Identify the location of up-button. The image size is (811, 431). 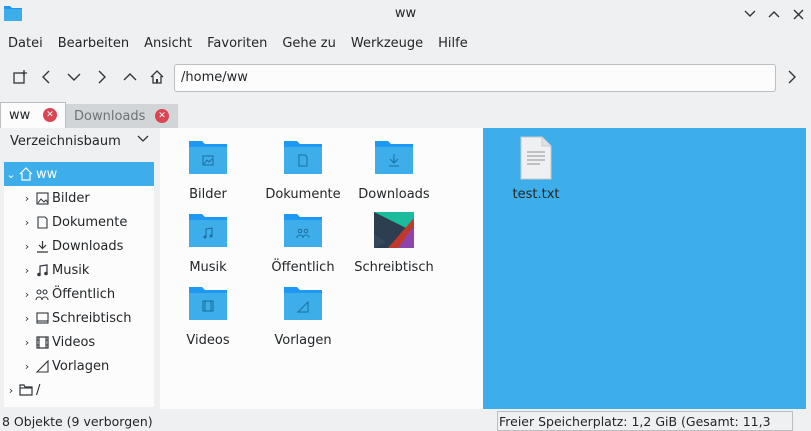
(130, 77).